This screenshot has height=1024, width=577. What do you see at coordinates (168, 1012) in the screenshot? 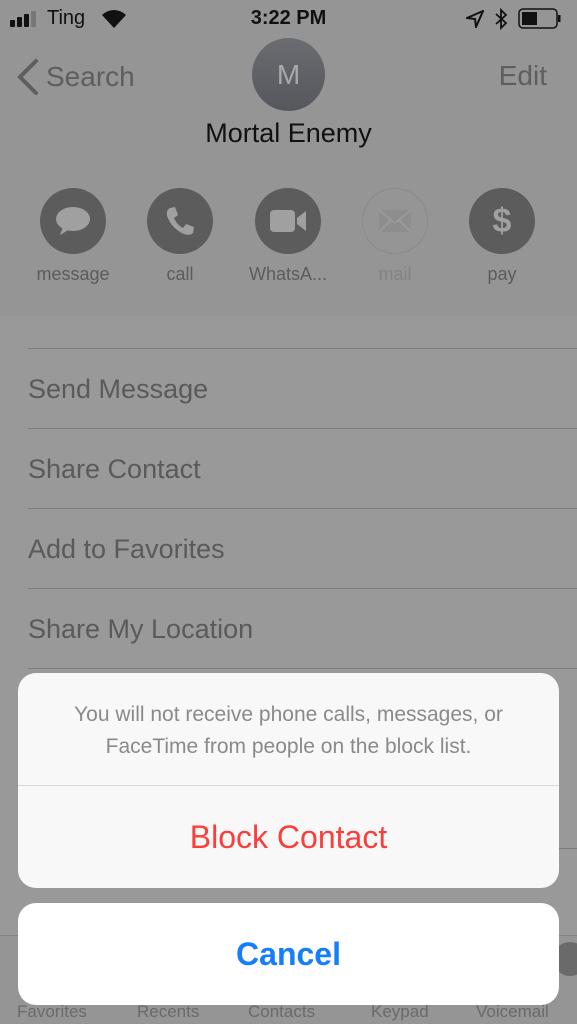
I see `tab-recents: Recents` at bounding box center [168, 1012].